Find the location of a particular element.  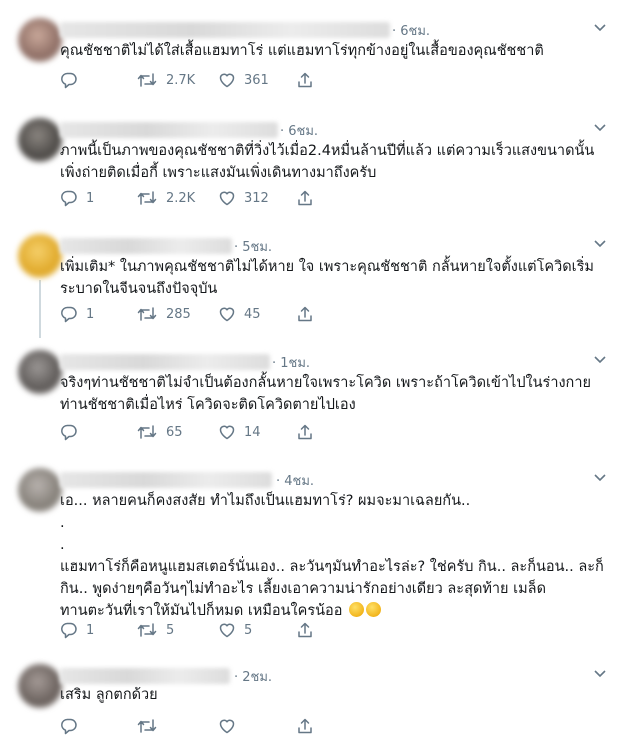

like-count: 14 is located at coordinates (252, 432).